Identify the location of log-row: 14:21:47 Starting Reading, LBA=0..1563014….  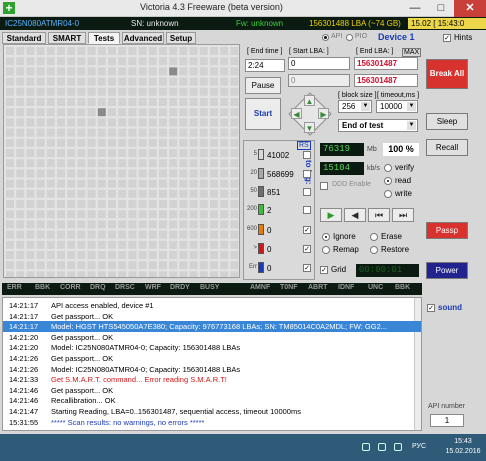
(212, 411).